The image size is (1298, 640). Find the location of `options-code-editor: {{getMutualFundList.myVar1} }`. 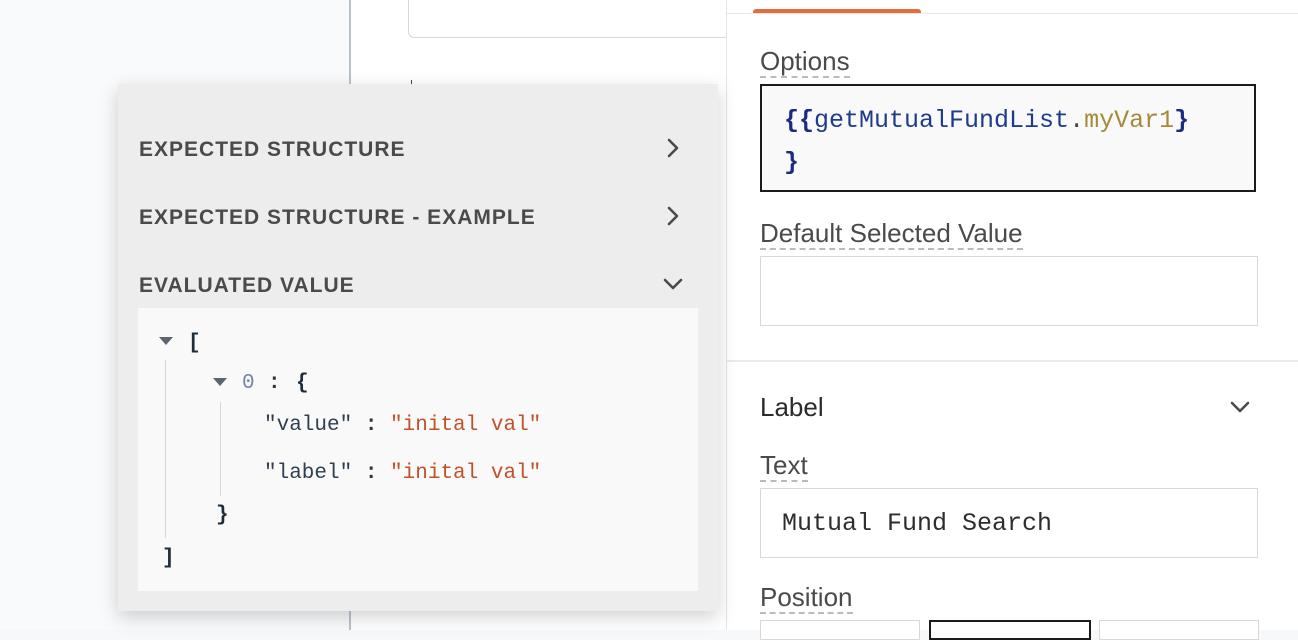

options-code-editor: {{getMutualFundList.myVar1} } is located at coordinates (1008, 138).